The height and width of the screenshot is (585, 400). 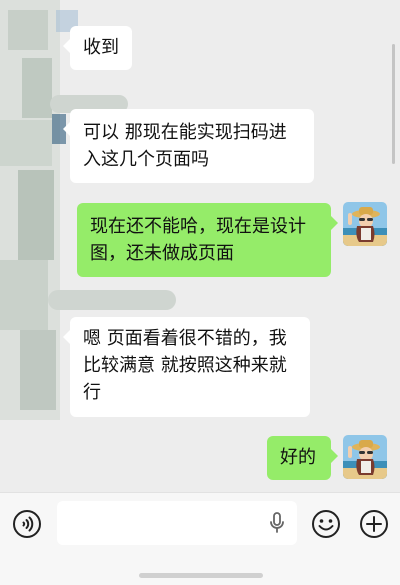 I want to click on emoji-icon, so click(x=326, y=524).